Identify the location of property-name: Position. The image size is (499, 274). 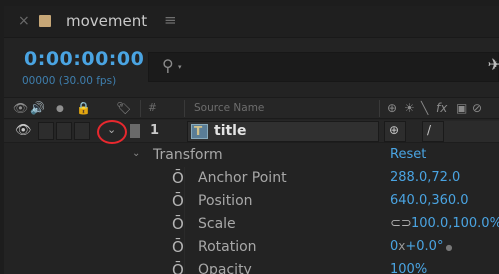
(225, 201).